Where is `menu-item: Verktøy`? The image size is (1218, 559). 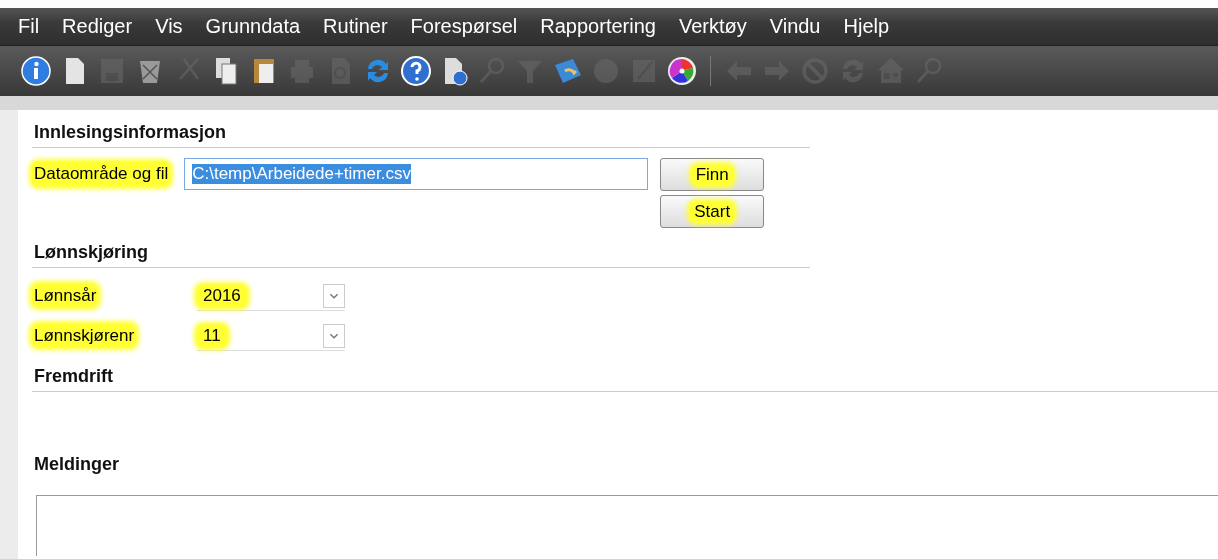
menu-item: Verktøy is located at coordinates (712, 26).